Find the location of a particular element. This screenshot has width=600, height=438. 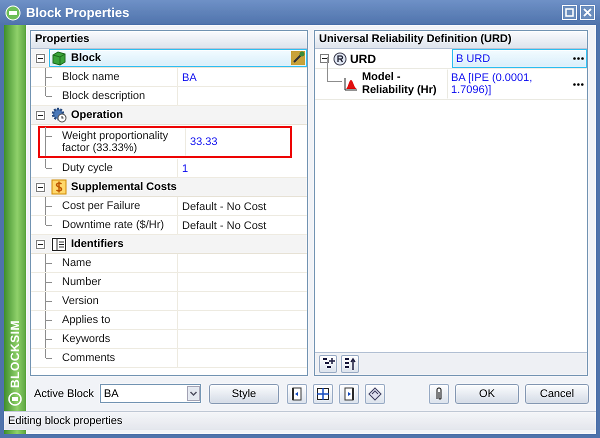

property-value-cell: 1 is located at coordinates (242, 168).